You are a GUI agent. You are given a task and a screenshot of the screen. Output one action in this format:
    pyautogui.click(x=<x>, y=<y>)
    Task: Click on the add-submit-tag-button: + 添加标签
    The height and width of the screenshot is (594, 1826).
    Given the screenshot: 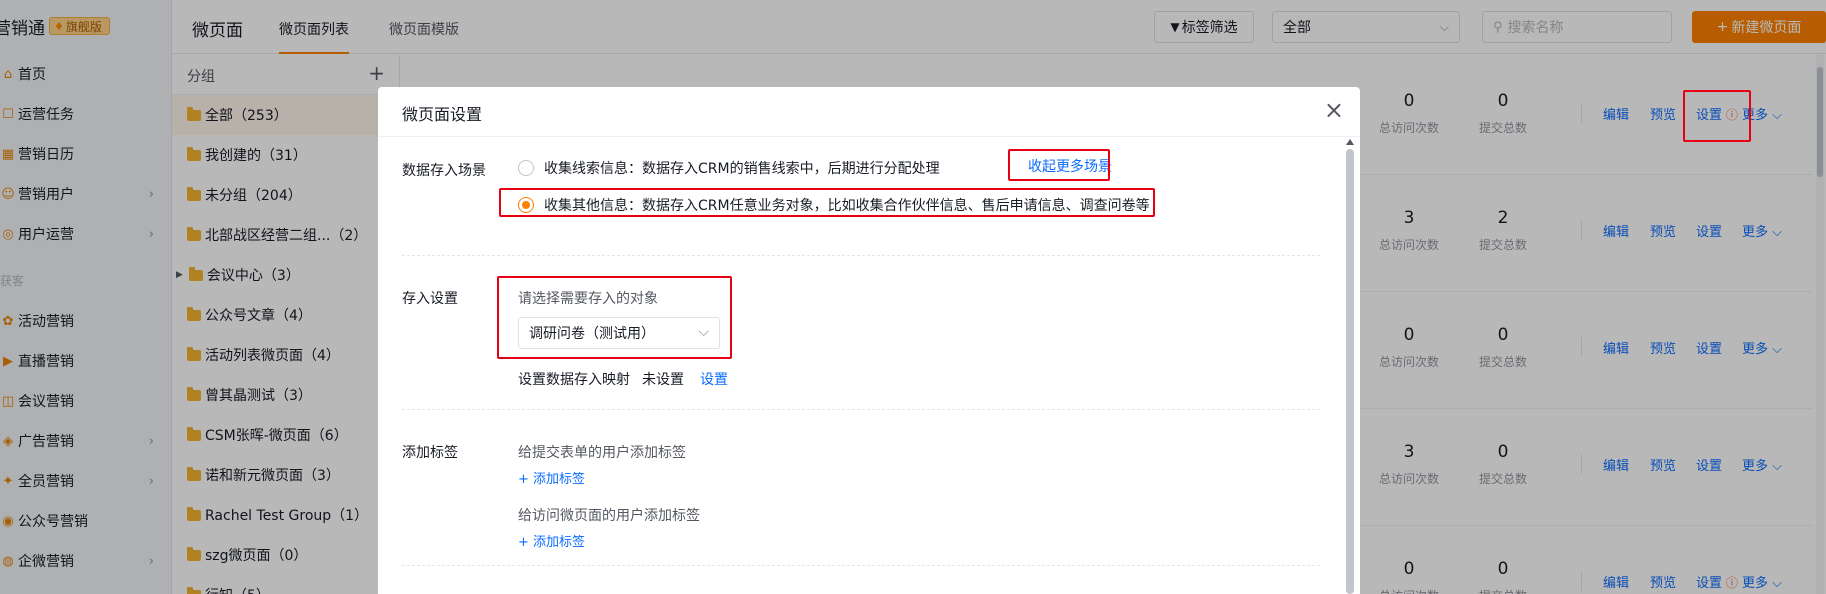 What is the action you would take?
    pyautogui.click(x=551, y=477)
    